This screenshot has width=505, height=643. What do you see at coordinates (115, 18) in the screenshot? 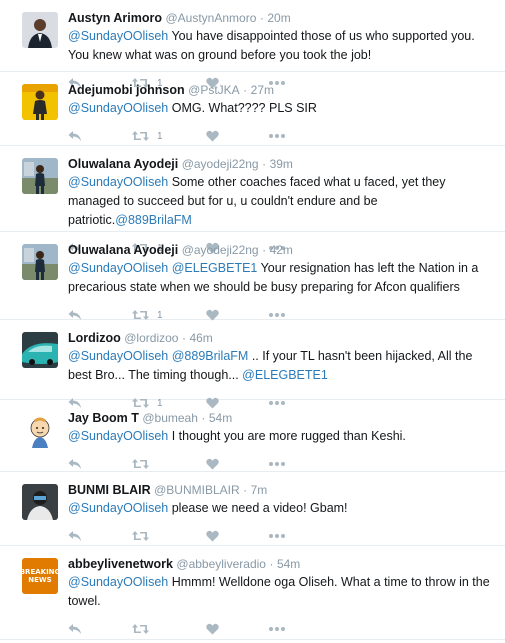
I see `user-name: Austyn Arimoro` at bounding box center [115, 18].